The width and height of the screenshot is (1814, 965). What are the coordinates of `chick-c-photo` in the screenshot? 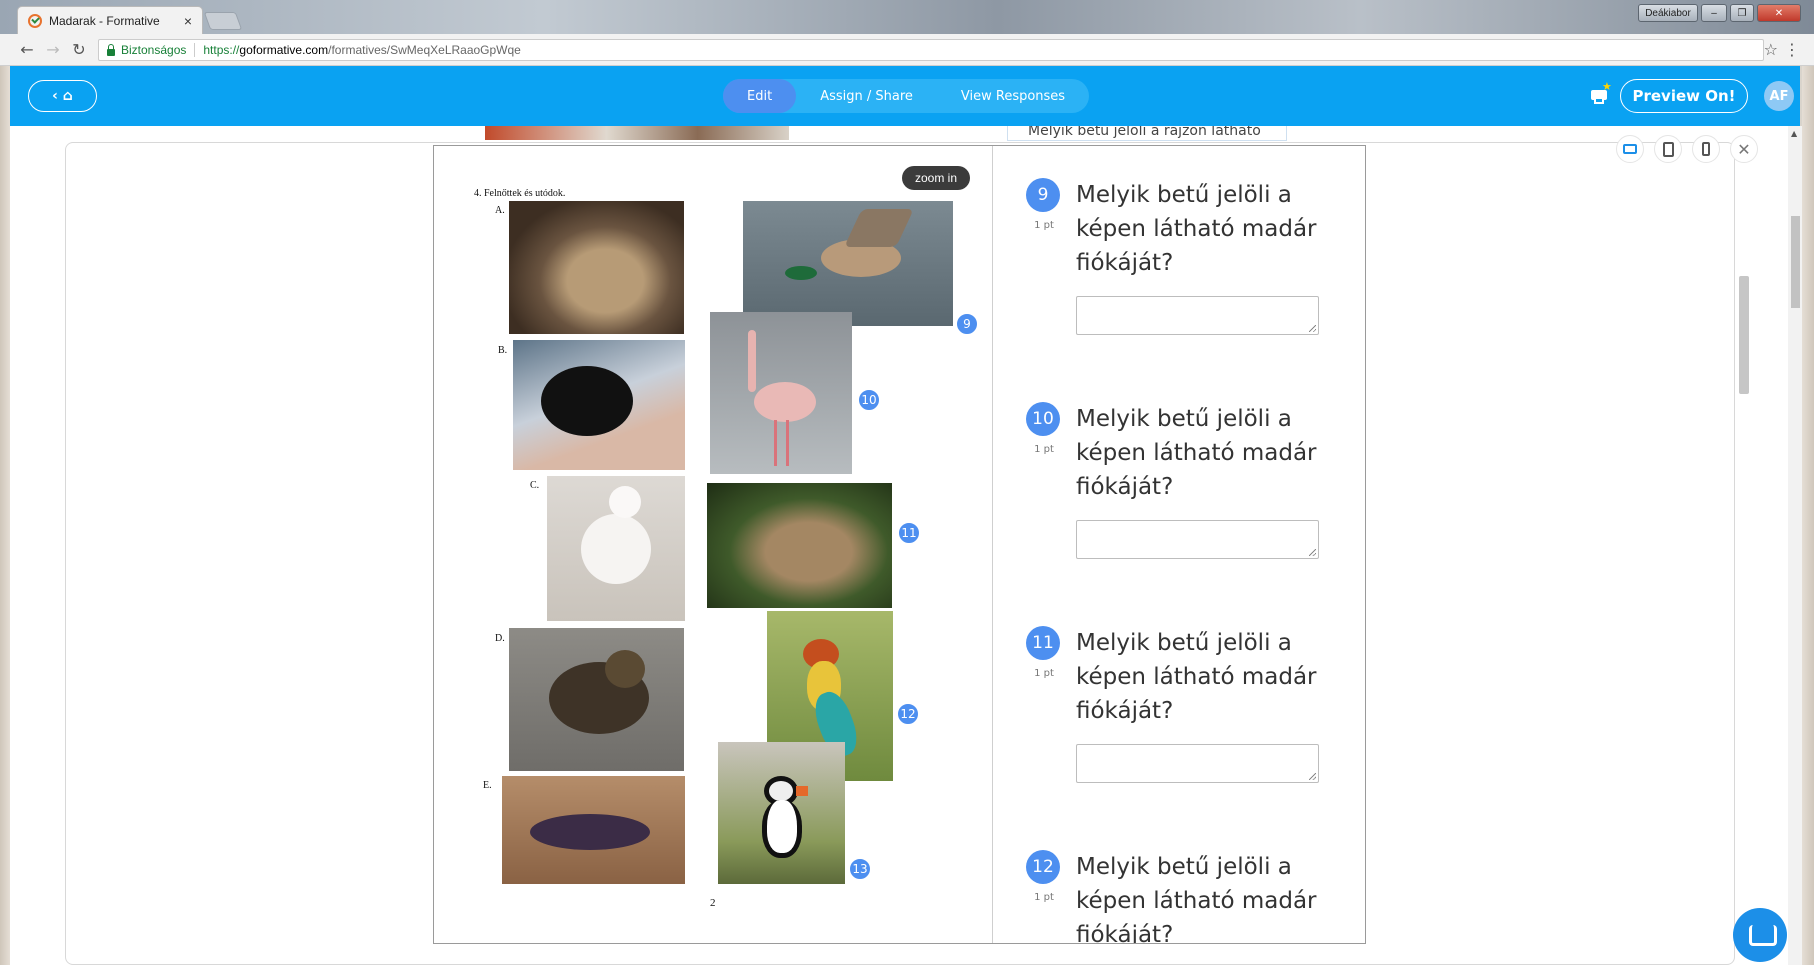 It's located at (616, 548).